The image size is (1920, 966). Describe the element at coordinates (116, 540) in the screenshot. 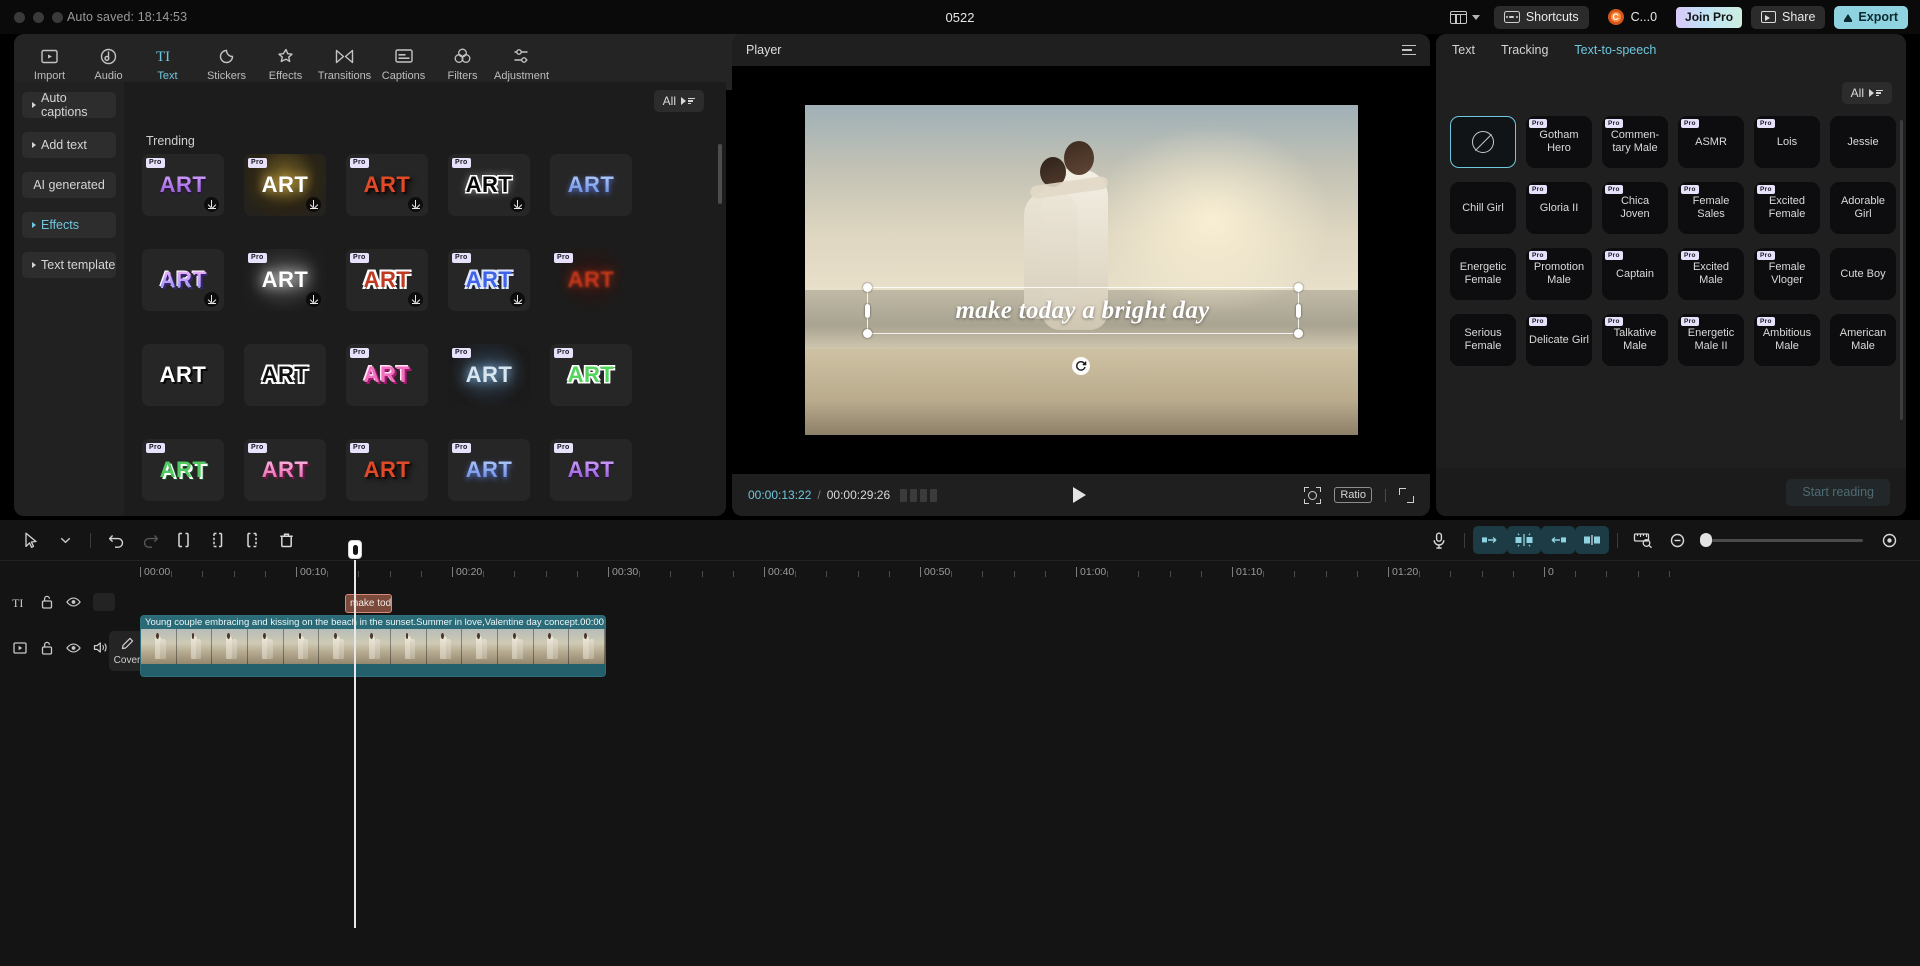

I see `undo-icon` at that location.